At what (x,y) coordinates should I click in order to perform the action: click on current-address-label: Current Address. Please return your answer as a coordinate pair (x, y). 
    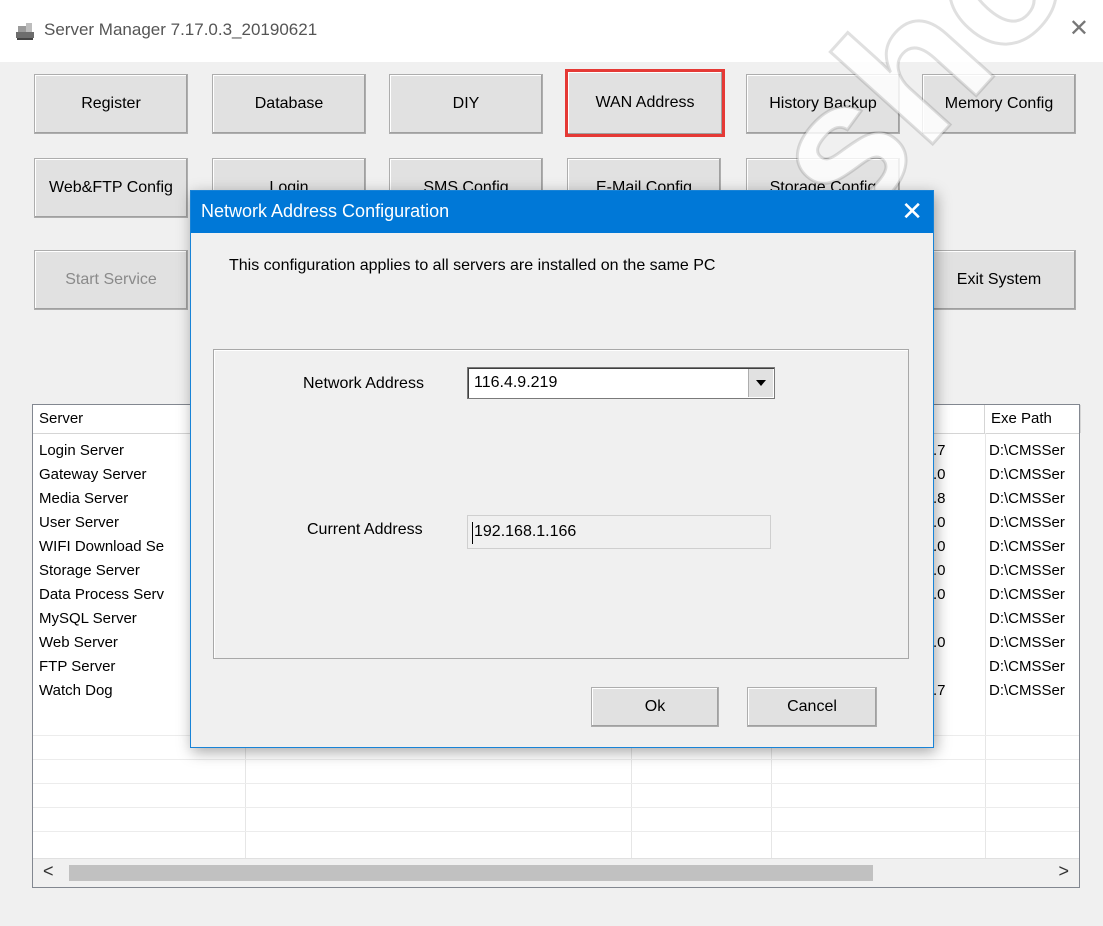
    Looking at the image, I should click on (365, 529).